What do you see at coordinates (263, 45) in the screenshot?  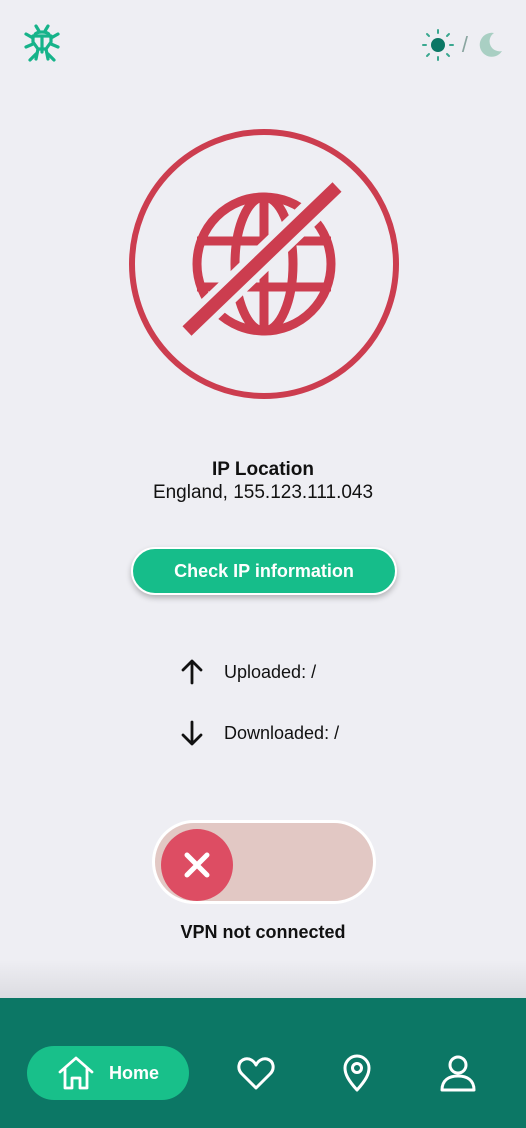 I see `top-bar: /` at bounding box center [263, 45].